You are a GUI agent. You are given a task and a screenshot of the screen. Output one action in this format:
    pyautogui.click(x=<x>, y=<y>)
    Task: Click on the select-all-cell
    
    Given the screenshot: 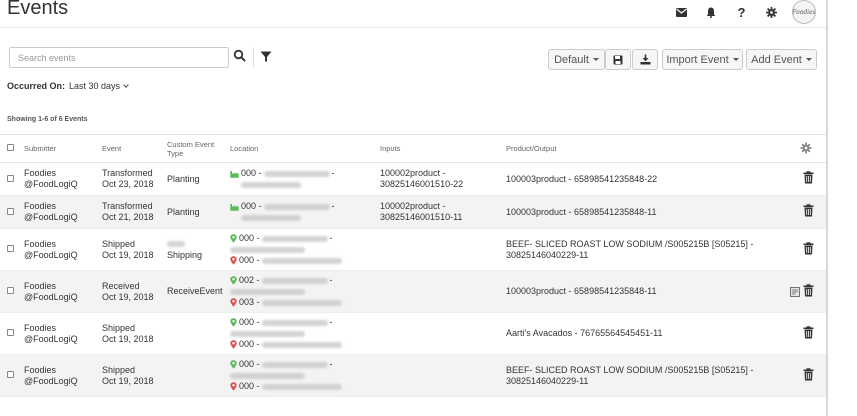 What is the action you would take?
    pyautogui.click(x=12, y=148)
    